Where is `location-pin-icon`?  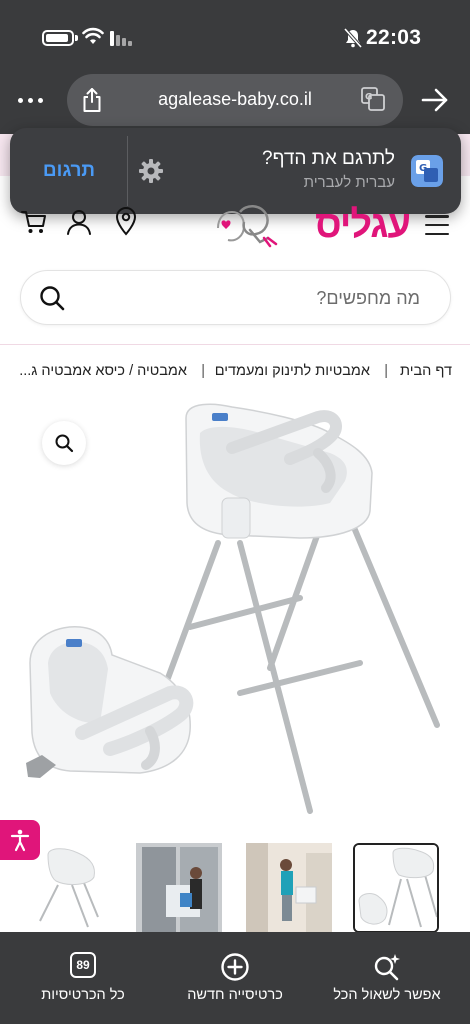
location-pin-icon is located at coordinates (126, 221).